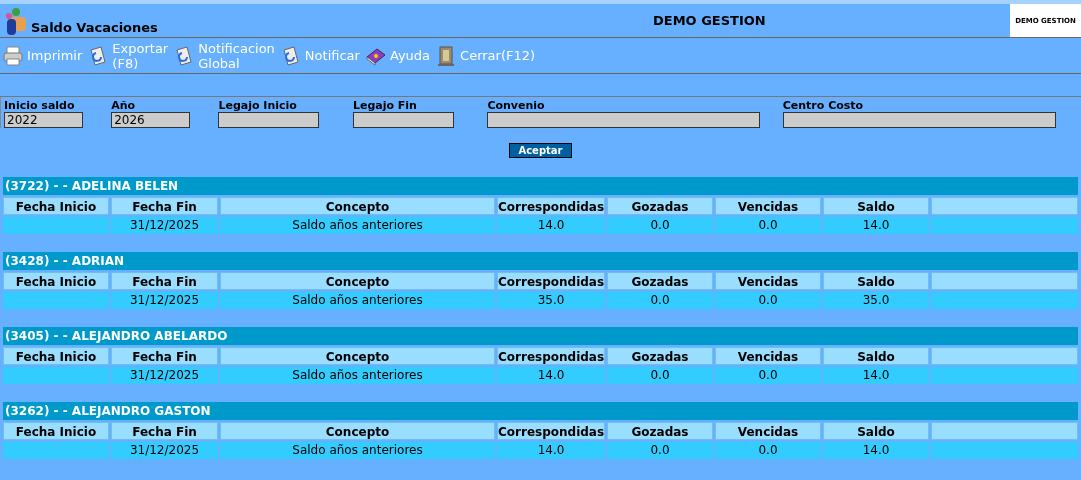 The height and width of the screenshot is (480, 1081). I want to click on field-label: Legajo Fin, so click(385, 105).